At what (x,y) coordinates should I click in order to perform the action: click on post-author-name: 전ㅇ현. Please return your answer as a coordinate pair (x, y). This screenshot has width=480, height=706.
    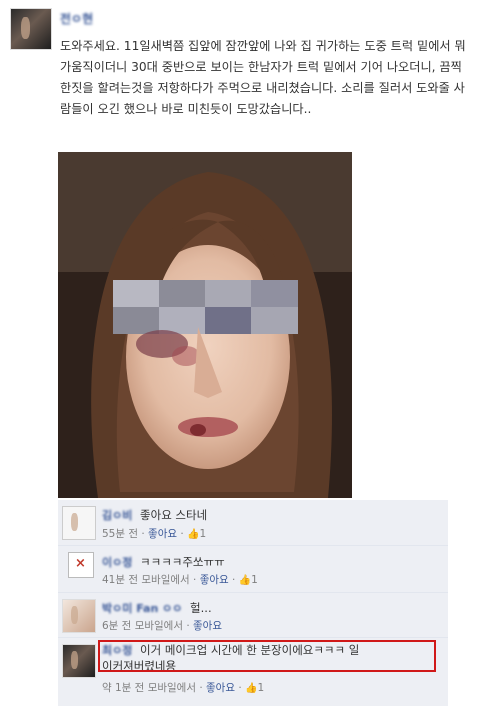
    Looking at the image, I should click on (76, 18).